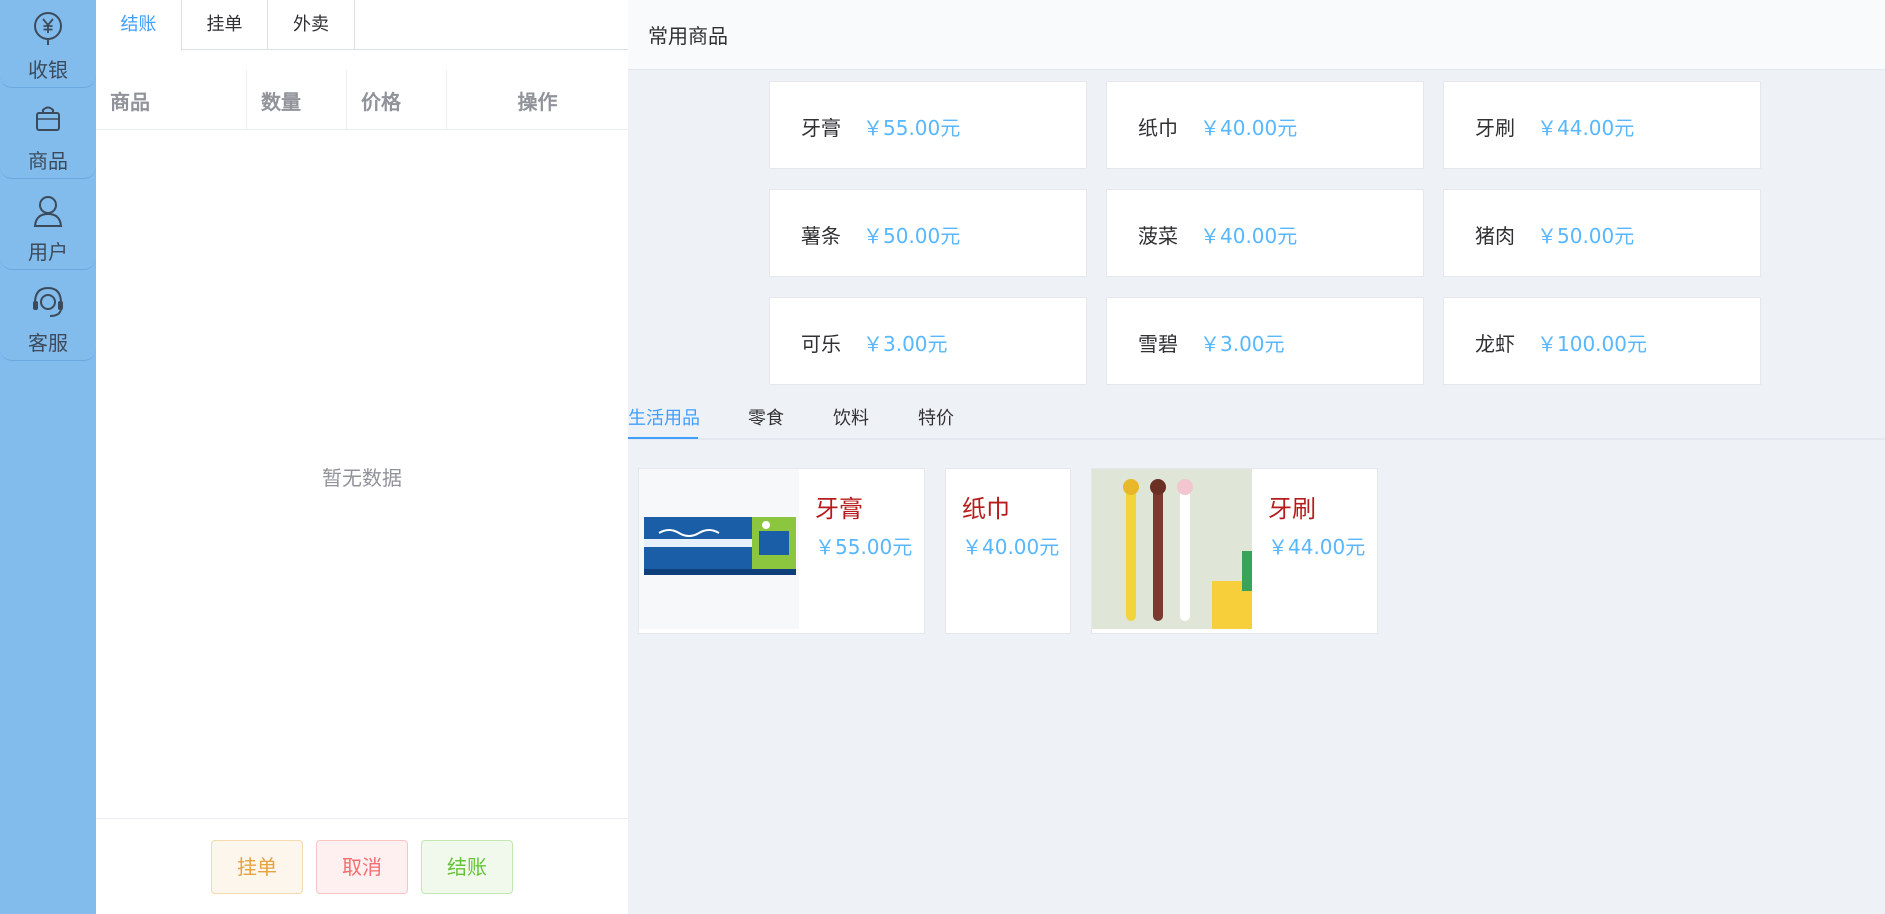  I want to click on tab-snacks: 零食, so click(766, 417).